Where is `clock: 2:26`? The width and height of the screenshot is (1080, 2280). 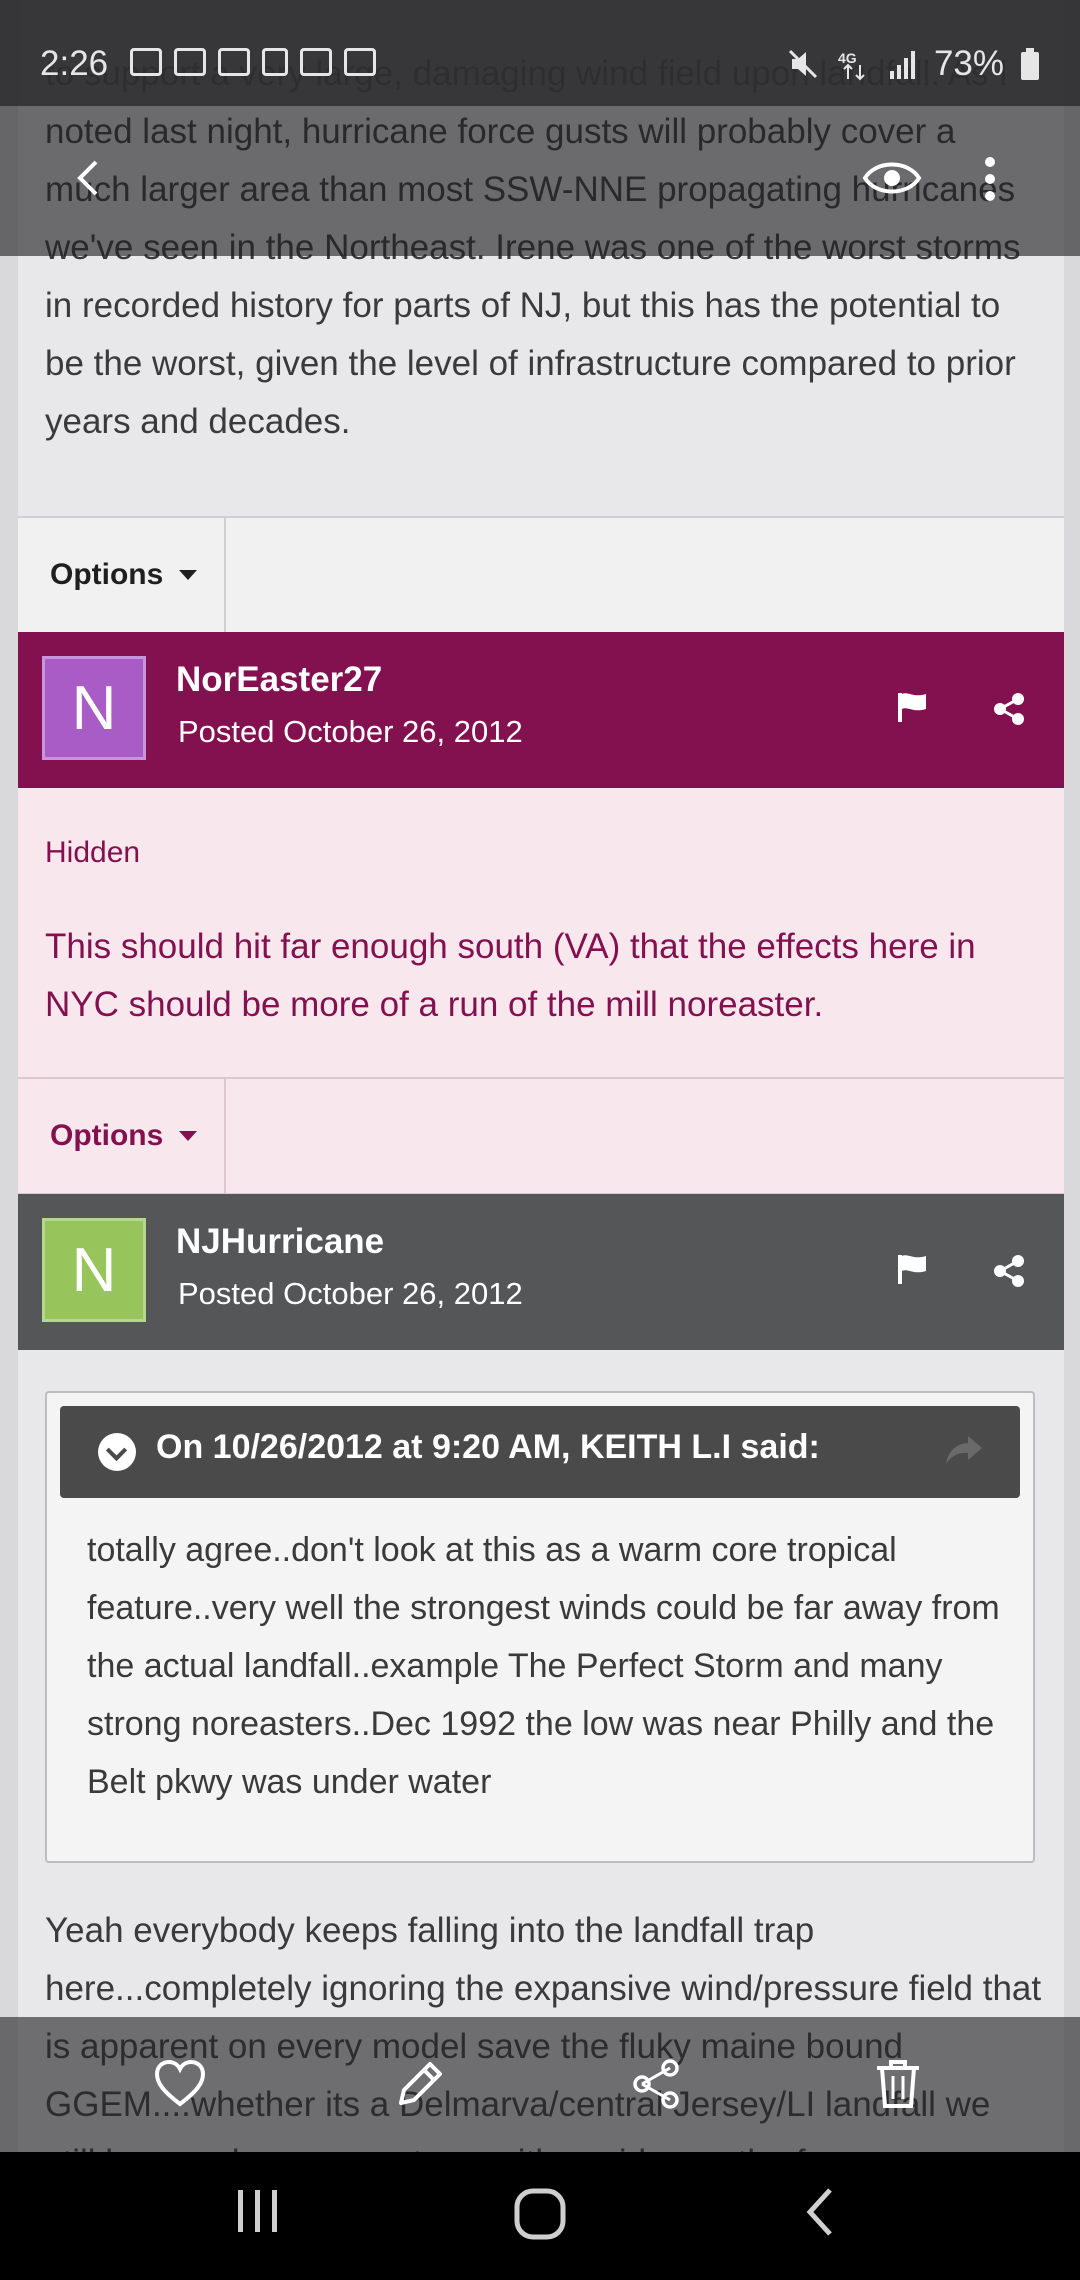 clock: 2:26 is located at coordinates (74, 63).